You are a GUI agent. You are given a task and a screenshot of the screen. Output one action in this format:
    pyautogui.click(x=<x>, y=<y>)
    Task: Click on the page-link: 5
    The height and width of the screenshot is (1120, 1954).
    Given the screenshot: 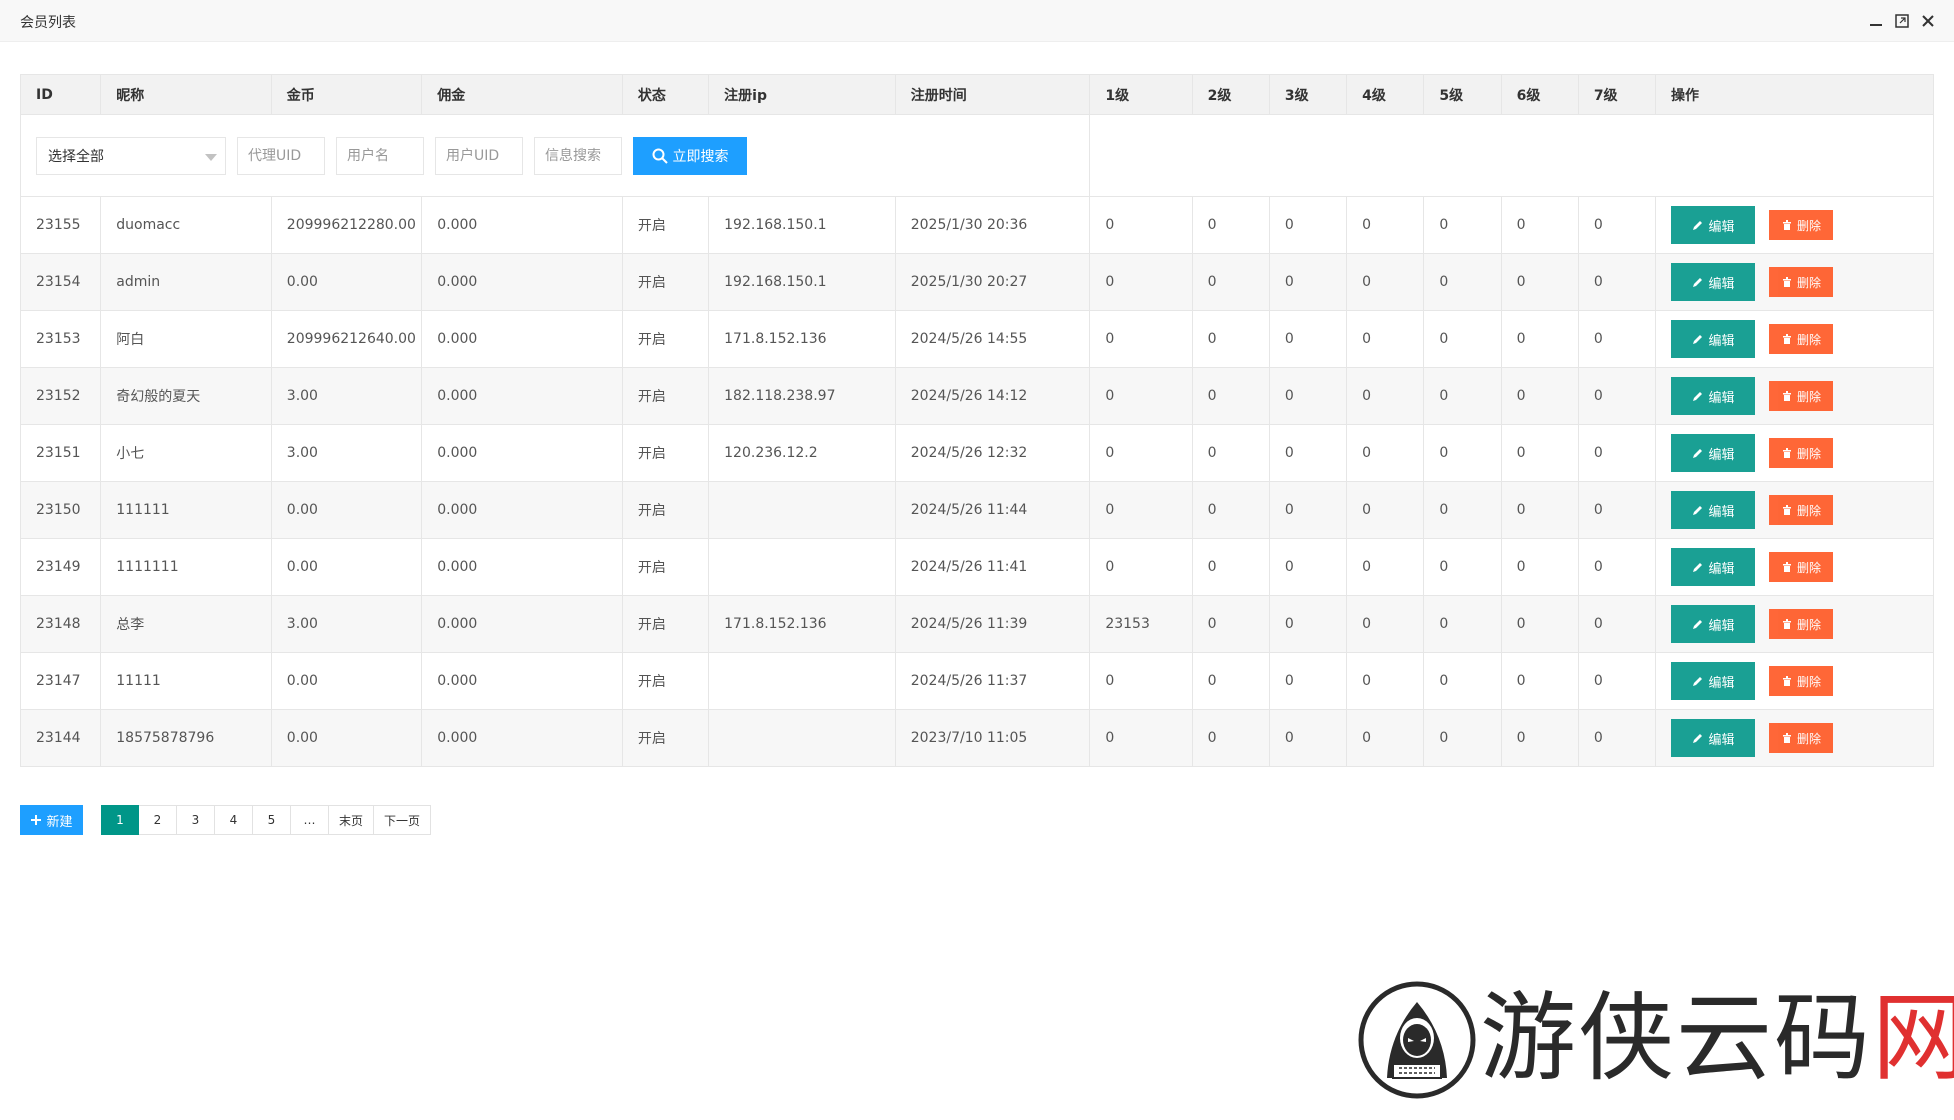 What is the action you would take?
    pyautogui.click(x=272, y=820)
    